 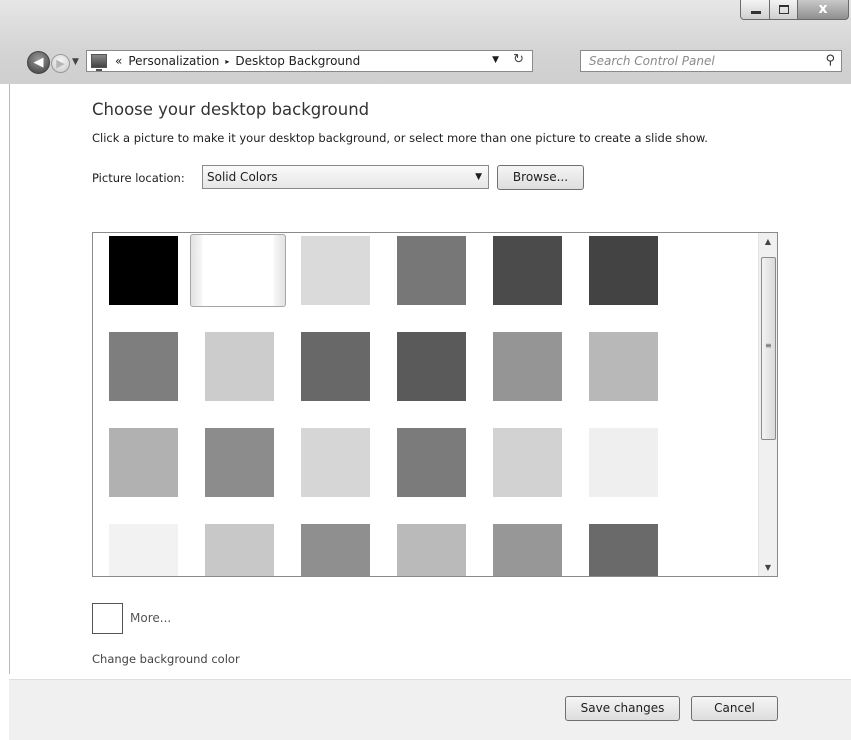 I want to click on minimize-icon, so click(x=756, y=12).